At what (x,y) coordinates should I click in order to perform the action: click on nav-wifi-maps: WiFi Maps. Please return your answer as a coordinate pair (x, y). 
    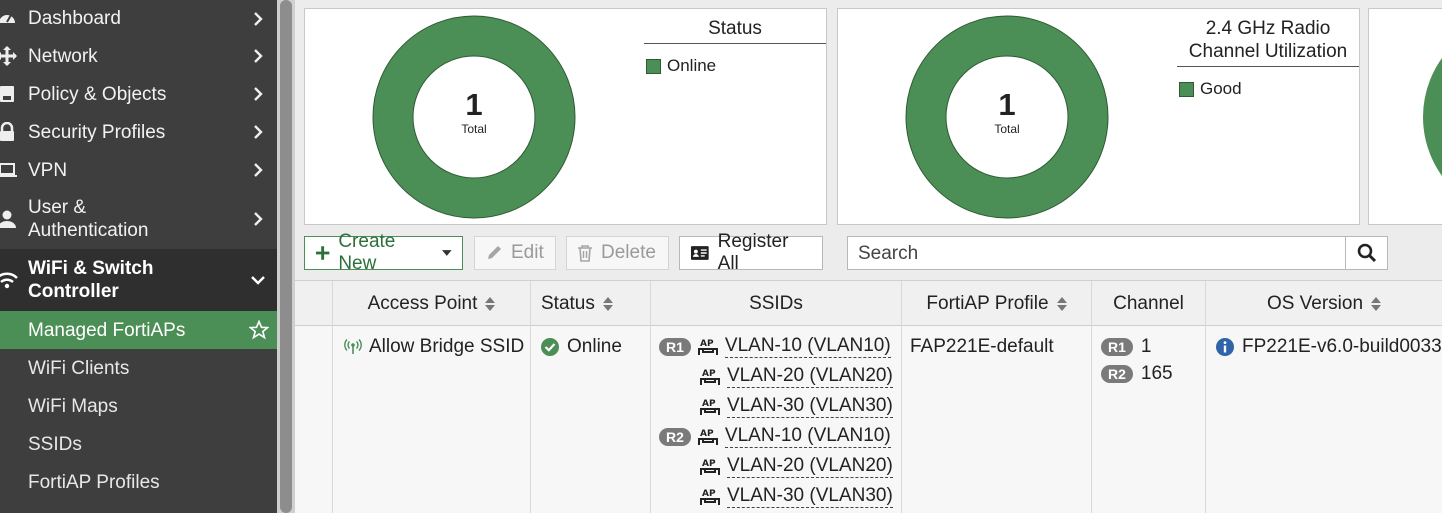
    Looking at the image, I should click on (138, 406).